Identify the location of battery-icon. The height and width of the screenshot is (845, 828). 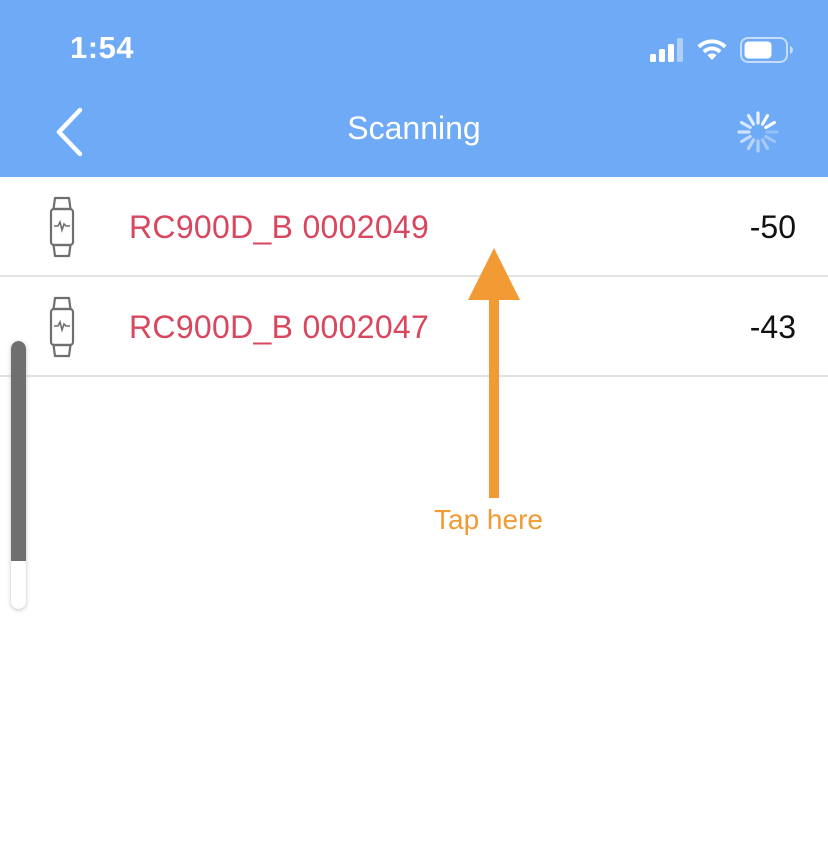
(766, 50).